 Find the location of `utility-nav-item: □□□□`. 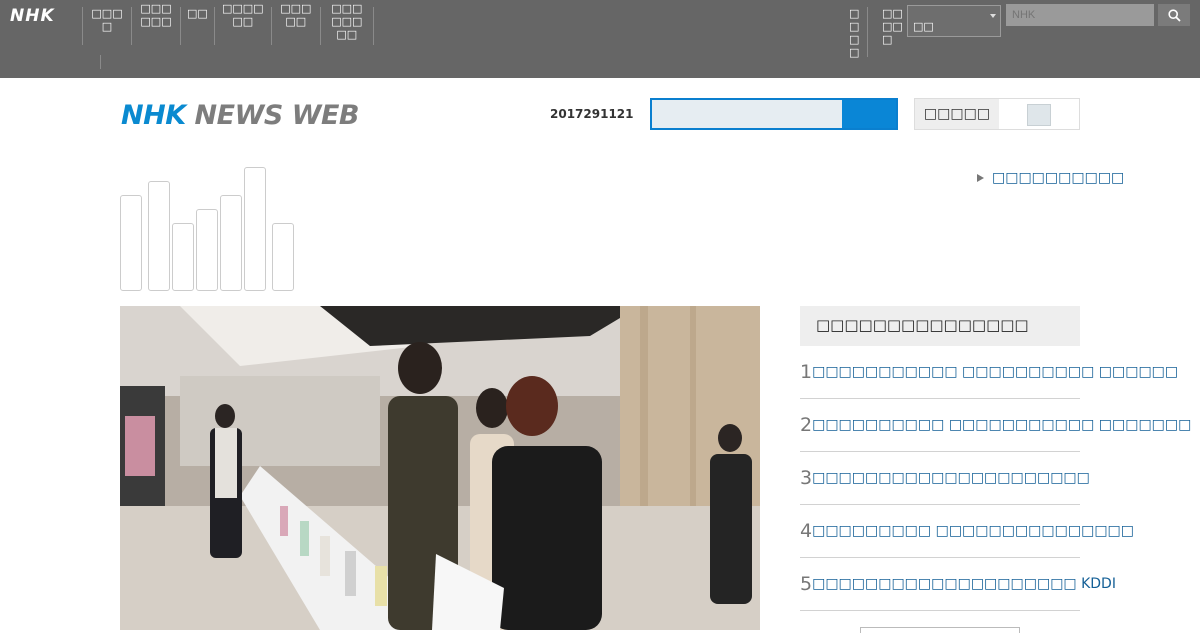

utility-nav-item: □□□□ is located at coordinates (858, 33).